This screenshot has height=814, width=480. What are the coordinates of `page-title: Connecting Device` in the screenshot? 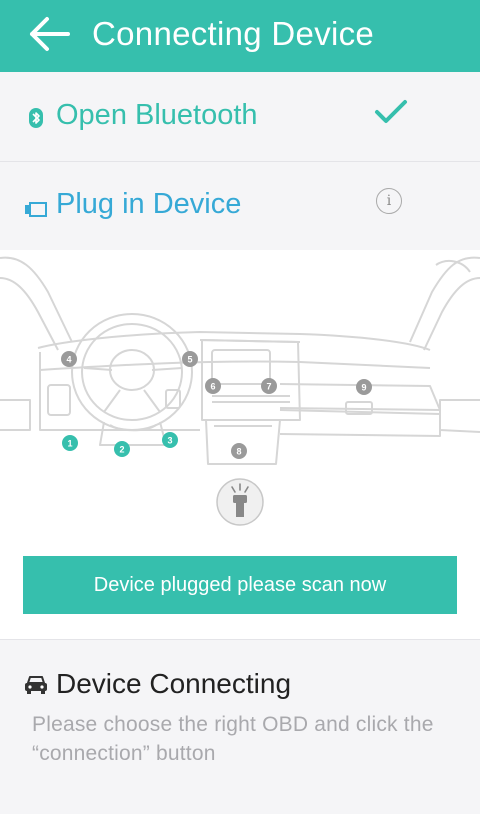 It's located at (233, 33).